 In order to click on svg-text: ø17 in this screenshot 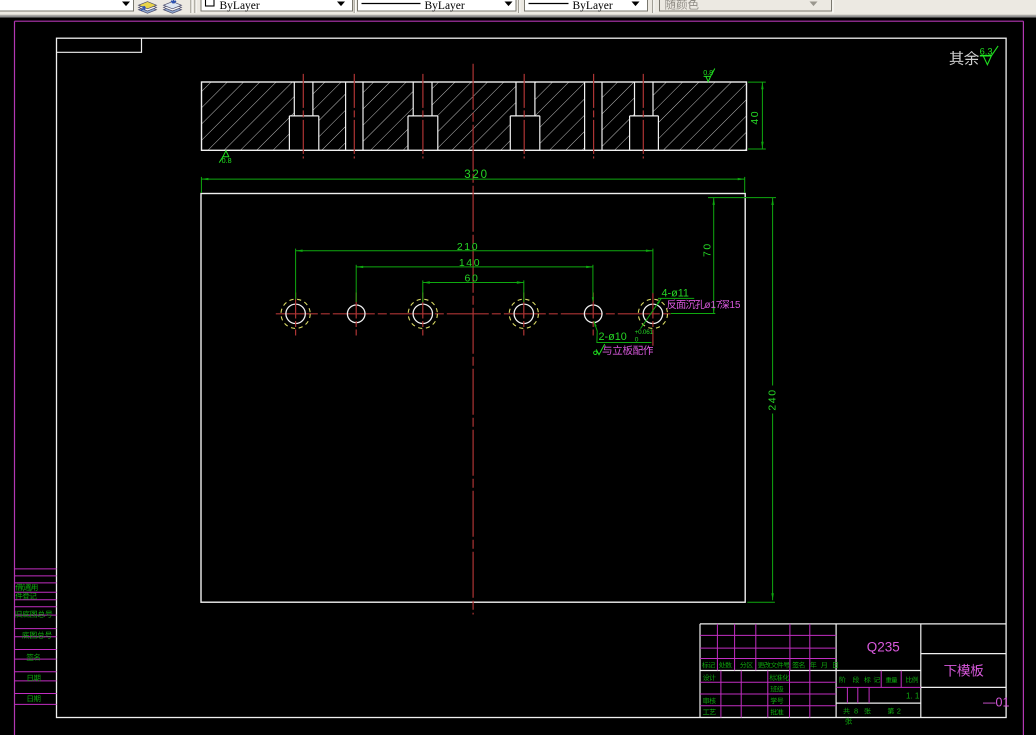, I will do `click(713, 305)`.